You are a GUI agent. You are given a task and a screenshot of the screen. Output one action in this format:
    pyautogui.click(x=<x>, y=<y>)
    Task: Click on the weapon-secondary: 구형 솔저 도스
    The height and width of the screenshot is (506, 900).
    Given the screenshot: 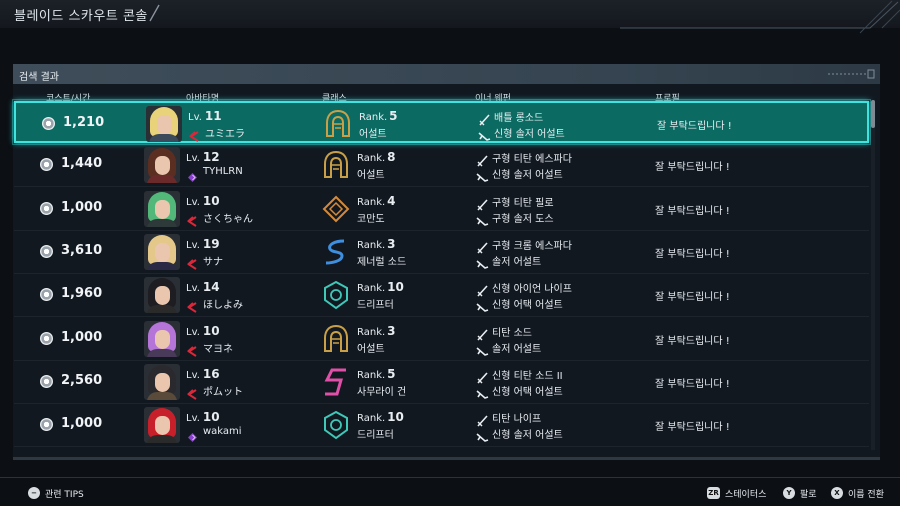 What is the action you would take?
    pyautogui.click(x=523, y=219)
    